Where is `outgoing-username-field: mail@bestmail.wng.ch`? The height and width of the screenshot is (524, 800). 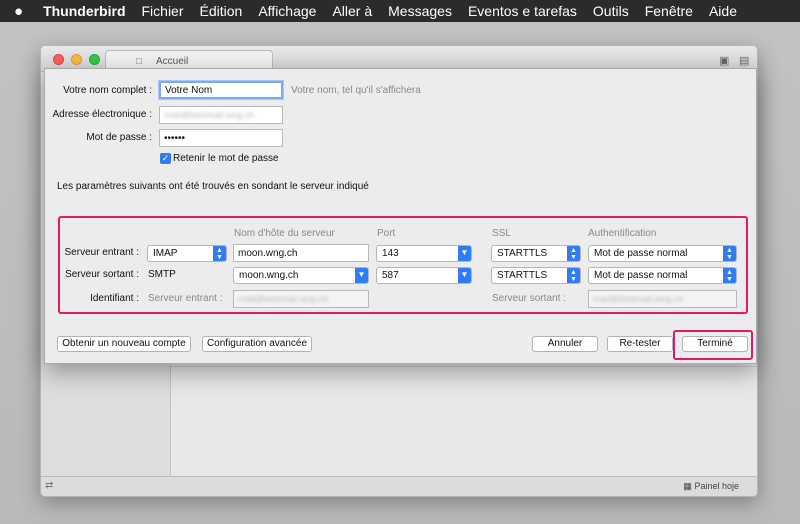 outgoing-username-field: mail@bestmail.wng.ch is located at coordinates (662, 299).